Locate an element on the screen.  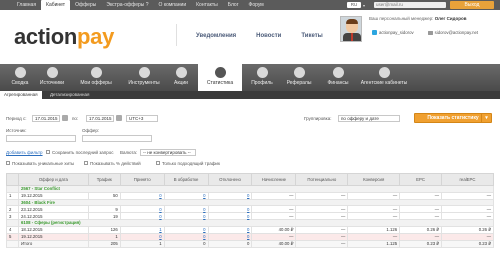
nav-news: Новости is located at coordinates (268, 36).